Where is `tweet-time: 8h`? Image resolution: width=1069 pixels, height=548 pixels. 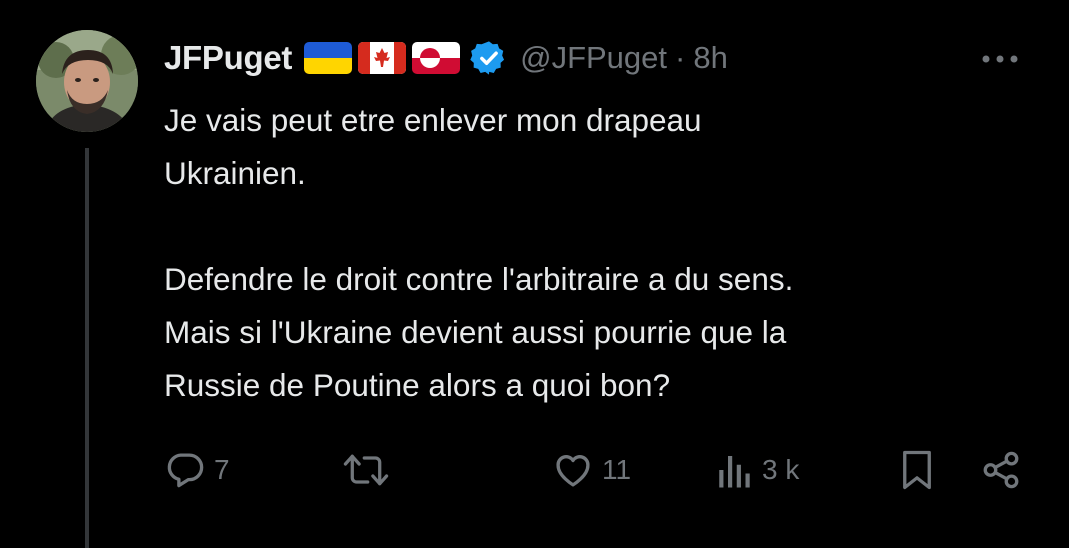
tweet-time: 8h is located at coordinates (710, 58).